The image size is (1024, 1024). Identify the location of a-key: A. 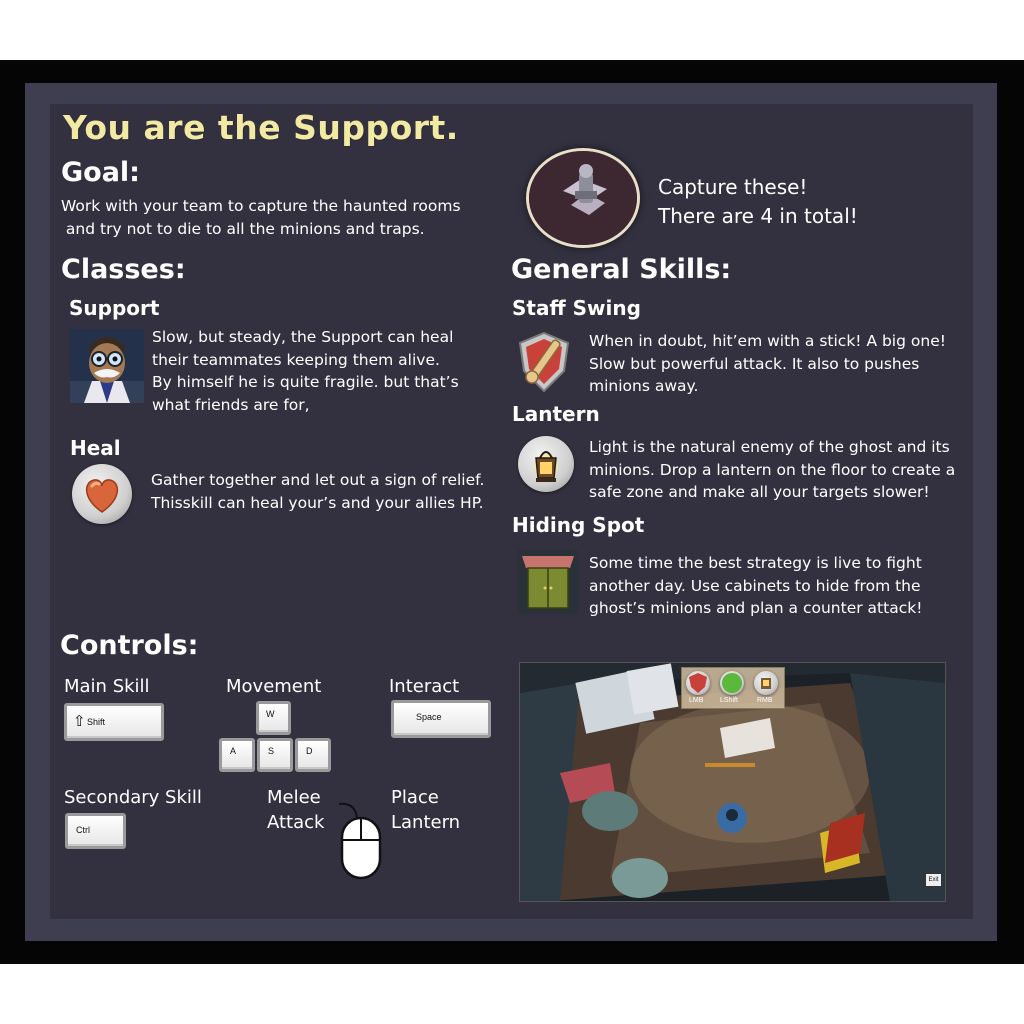
(237, 755).